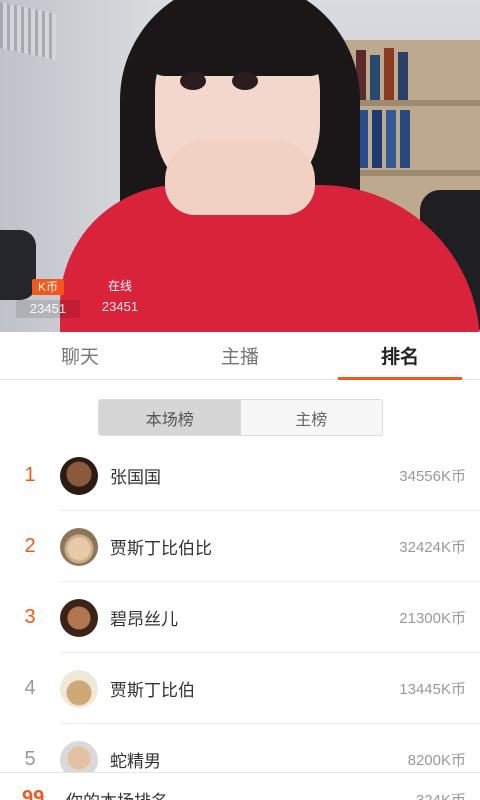 The height and width of the screenshot is (800, 480). What do you see at coordinates (144, 620) in the screenshot?
I see `user-name: 碧昂丝儿` at bounding box center [144, 620].